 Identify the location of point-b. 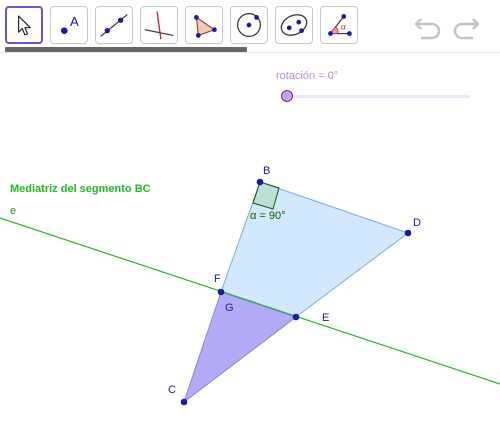
(260, 182).